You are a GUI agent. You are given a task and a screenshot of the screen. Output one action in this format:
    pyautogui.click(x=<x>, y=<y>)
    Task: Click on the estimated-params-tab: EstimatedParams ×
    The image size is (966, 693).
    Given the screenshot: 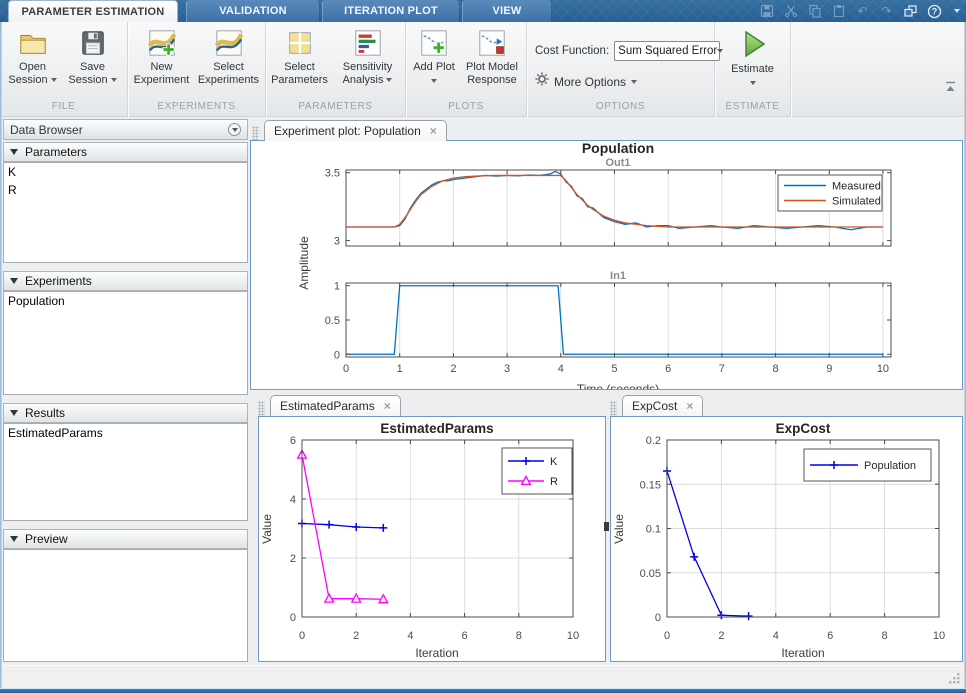 What is the action you would take?
    pyautogui.click(x=335, y=405)
    